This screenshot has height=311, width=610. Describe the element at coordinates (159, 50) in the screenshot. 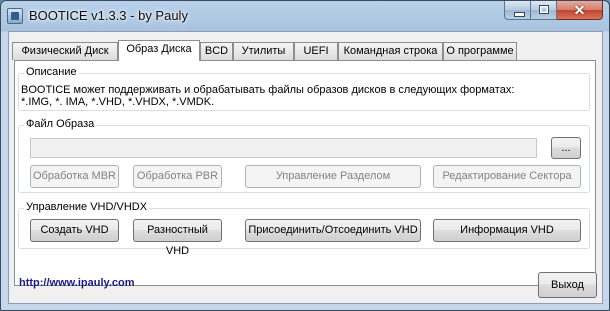

I see `tab-disk-image: Образ Диска` at that location.